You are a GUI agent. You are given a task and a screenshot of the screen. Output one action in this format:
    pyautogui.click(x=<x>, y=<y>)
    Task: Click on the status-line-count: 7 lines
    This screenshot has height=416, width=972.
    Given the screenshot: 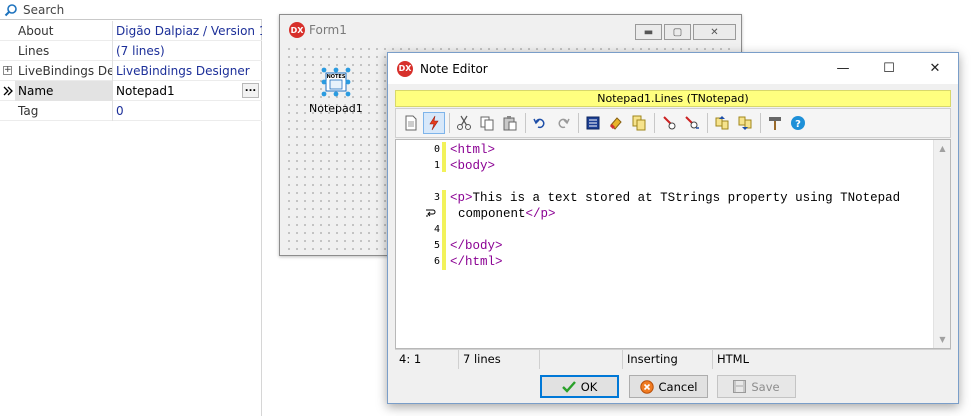 What is the action you would take?
    pyautogui.click(x=499, y=359)
    